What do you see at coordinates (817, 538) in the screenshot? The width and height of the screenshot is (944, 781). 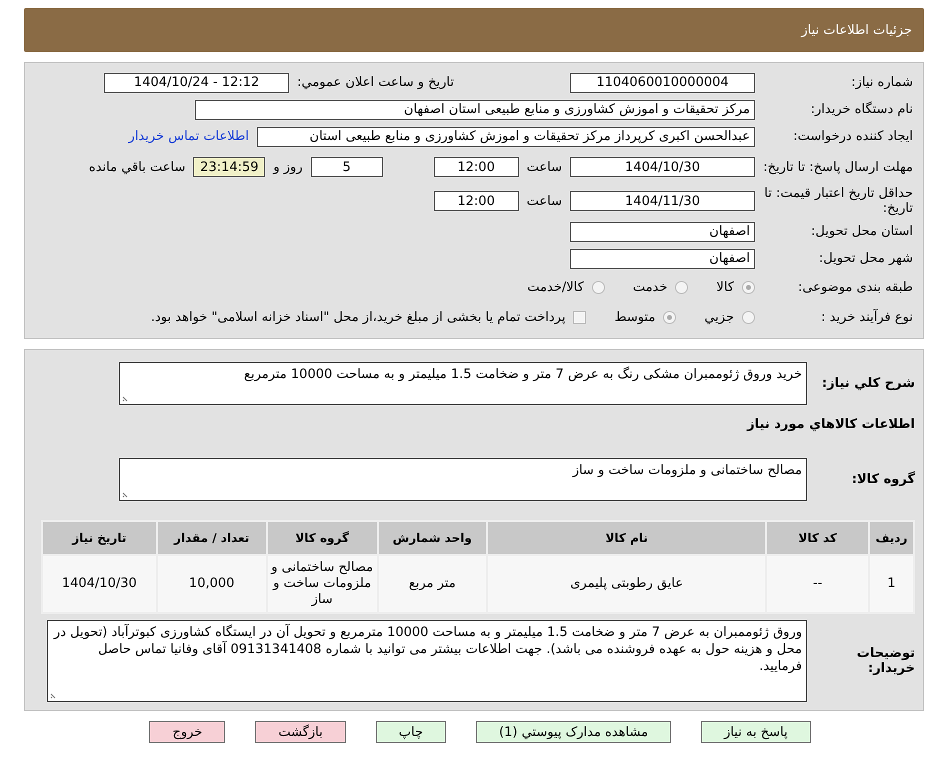 I see `column-header: کد کالا` at bounding box center [817, 538].